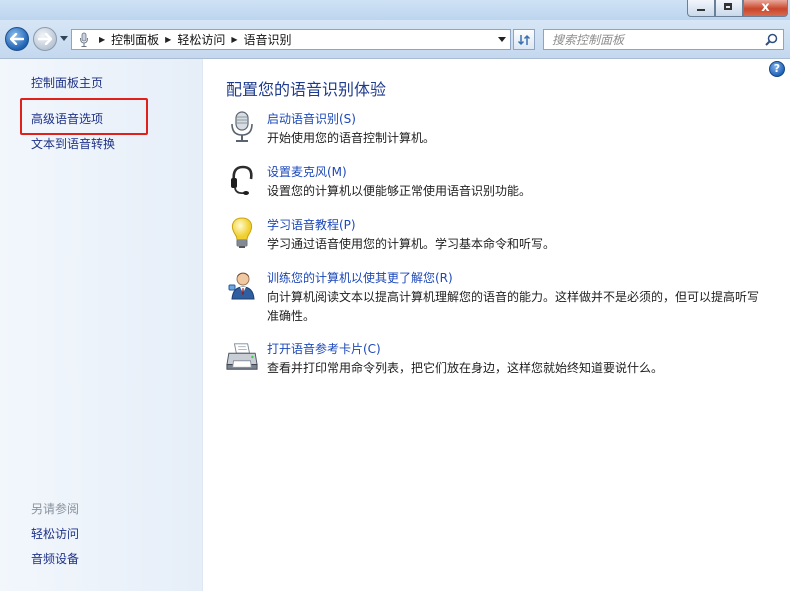 Image resolution: width=790 pixels, height=591 pixels. What do you see at coordinates (395, 10) in the screenshot?
I see `title-bar: x` at bounding box center [395, 10].